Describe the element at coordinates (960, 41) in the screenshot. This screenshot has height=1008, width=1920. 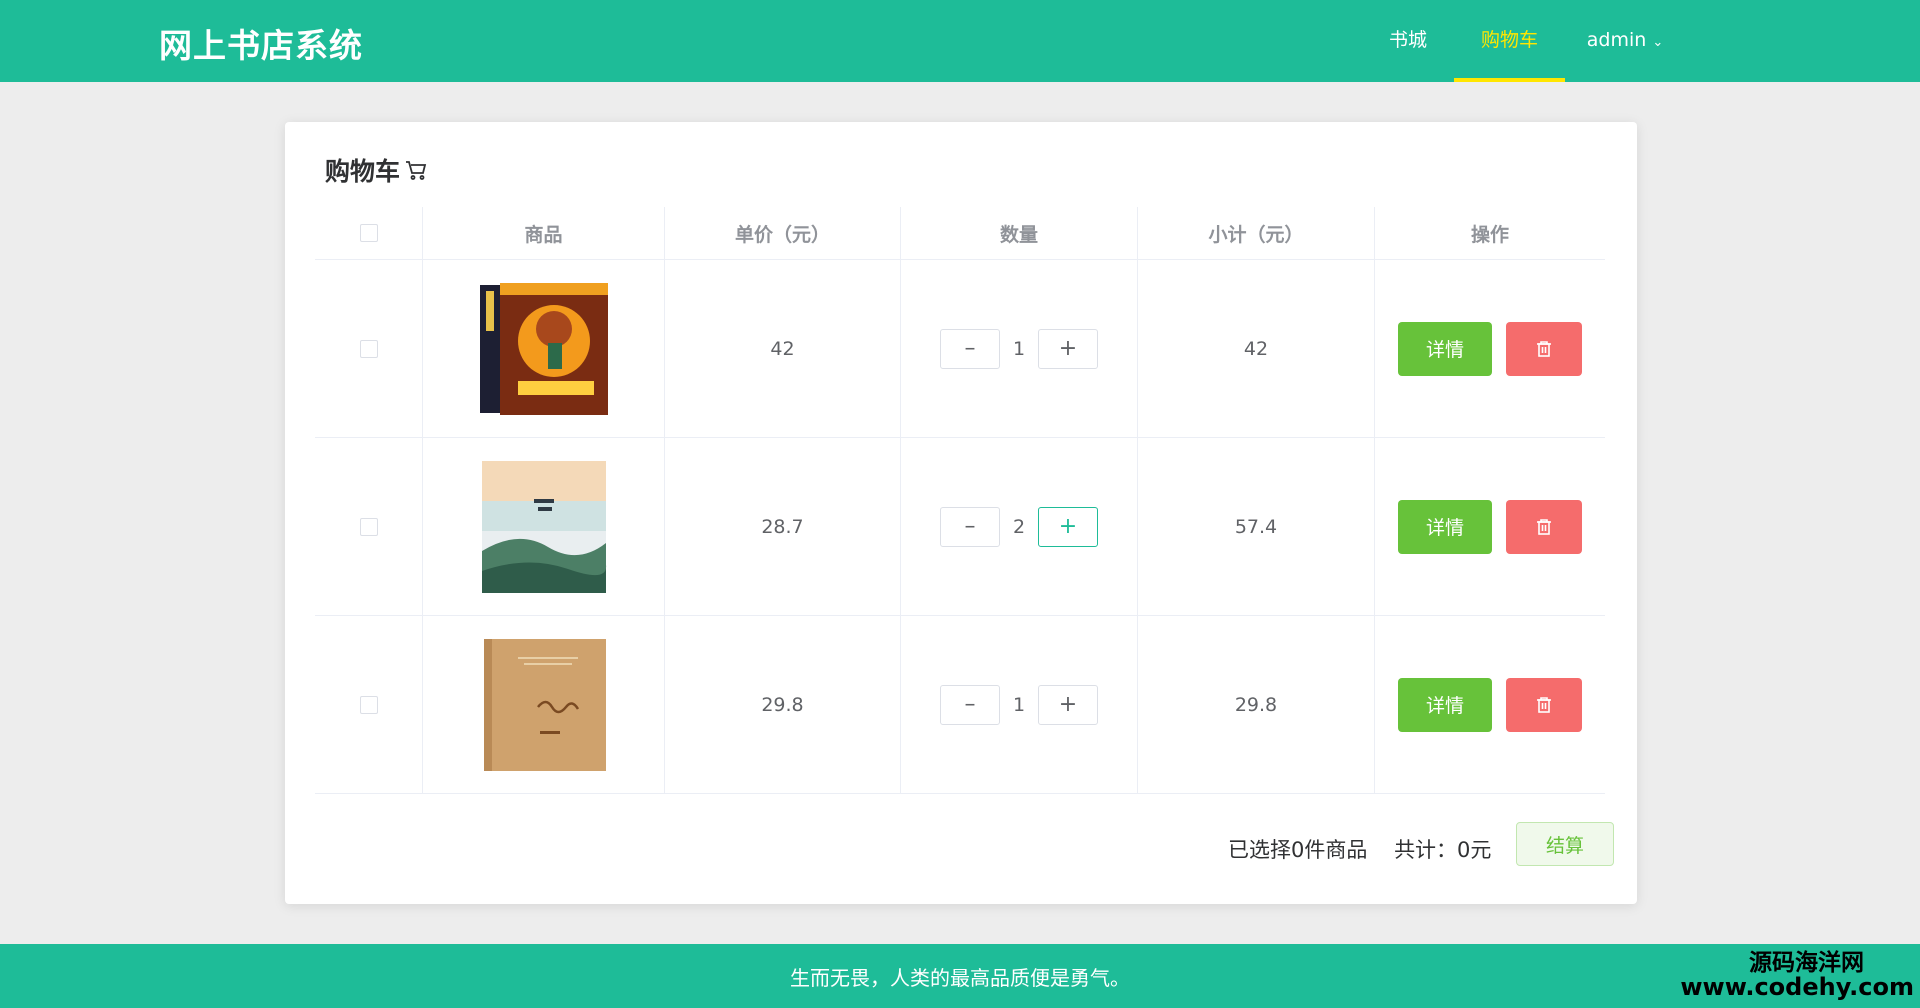
I see `top-header: 网上书店系统 书城 购物车 admin ⌄` at that location.